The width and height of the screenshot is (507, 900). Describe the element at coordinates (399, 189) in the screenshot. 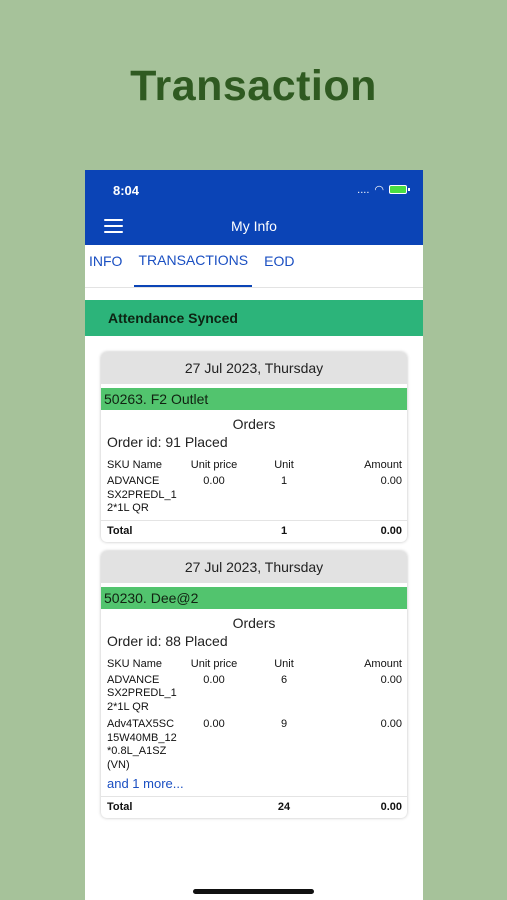

I see `battery-charging-icon` at that location.